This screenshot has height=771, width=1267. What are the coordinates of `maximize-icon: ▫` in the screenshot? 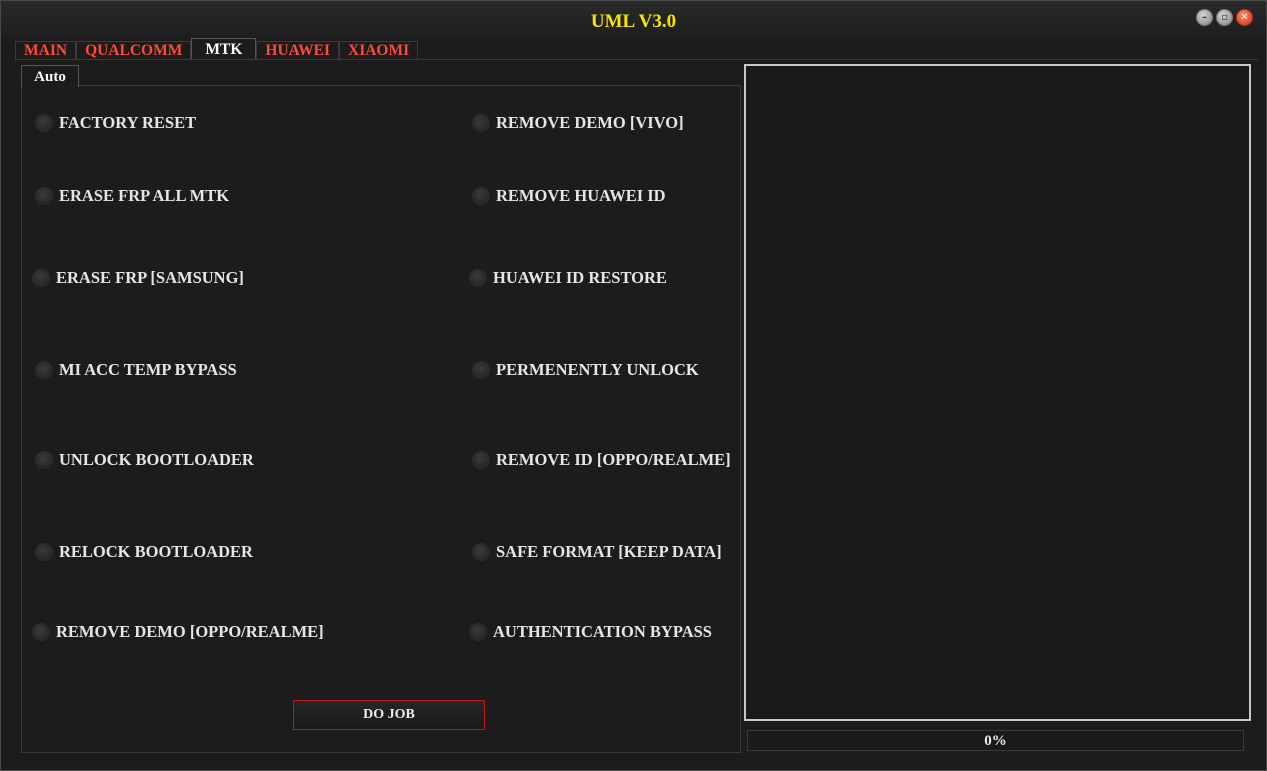 It's located at (1224, 17).